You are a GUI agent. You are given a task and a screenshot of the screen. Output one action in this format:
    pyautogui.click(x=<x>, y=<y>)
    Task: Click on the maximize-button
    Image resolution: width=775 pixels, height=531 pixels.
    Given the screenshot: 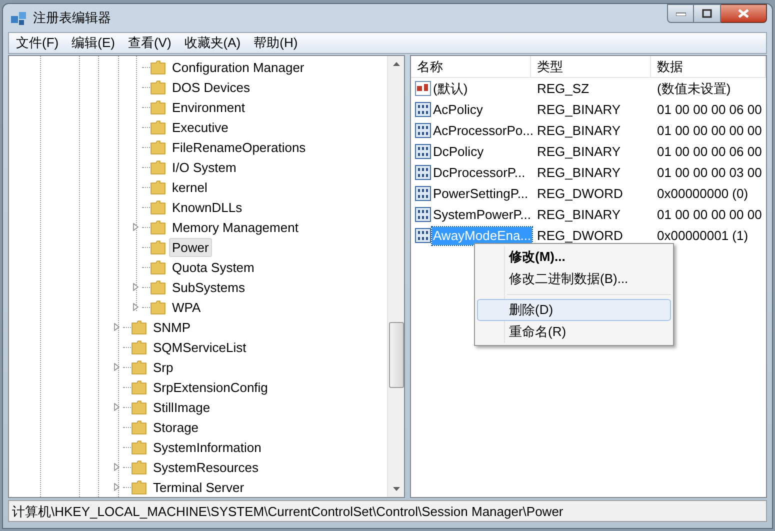 What is the action you would take?
    pyautogui.click(x=707, y=13)
    